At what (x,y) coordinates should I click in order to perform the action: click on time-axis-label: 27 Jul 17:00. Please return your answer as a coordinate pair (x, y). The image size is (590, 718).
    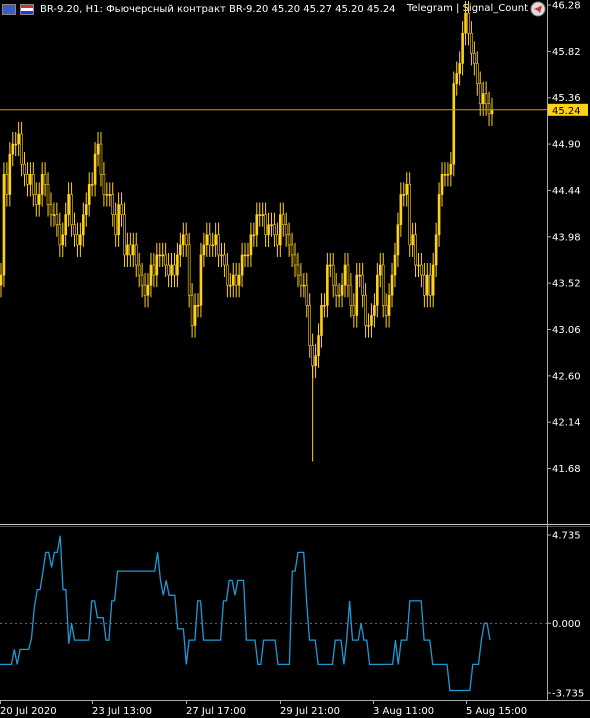
    Looking at the image, I should click on (216, 711).